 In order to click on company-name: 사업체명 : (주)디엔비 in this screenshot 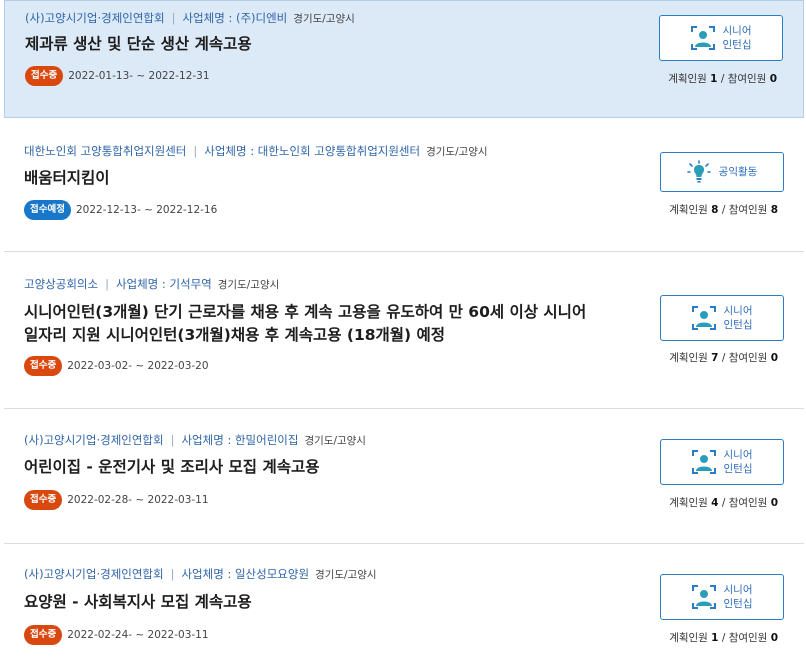, I will do `click(235, 18)`.